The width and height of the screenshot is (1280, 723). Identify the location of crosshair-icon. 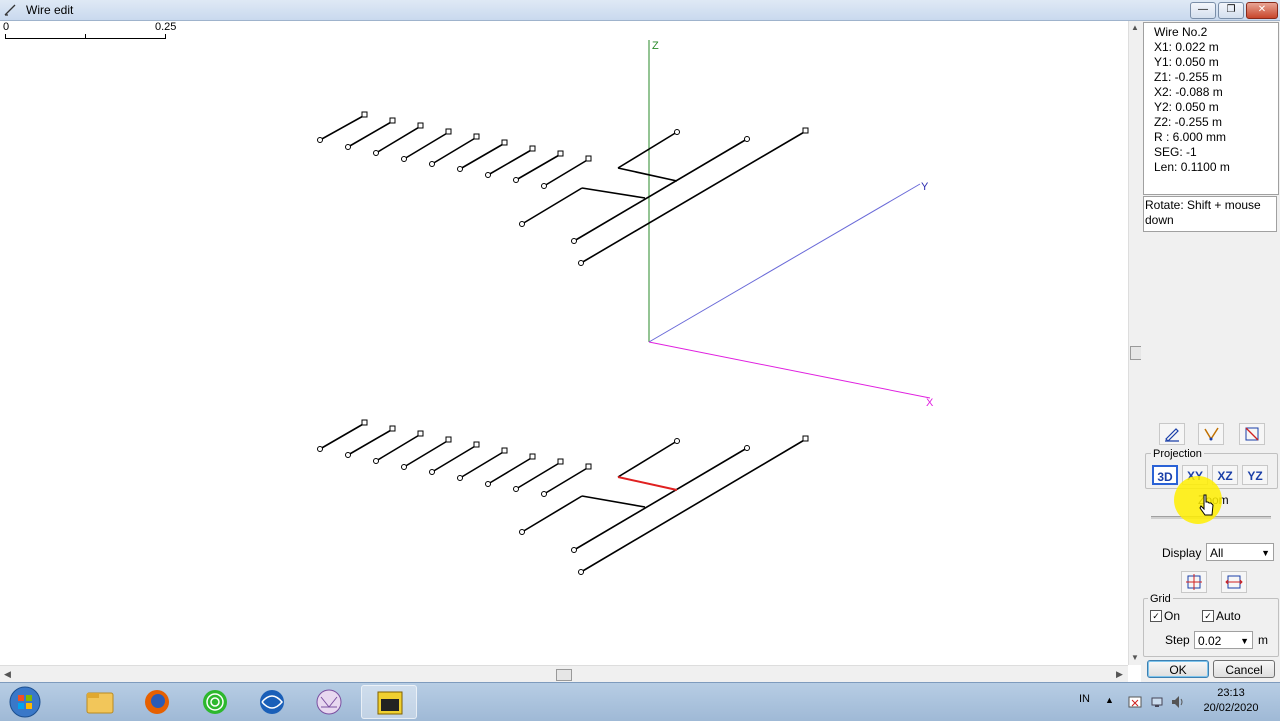
(1194, 582).